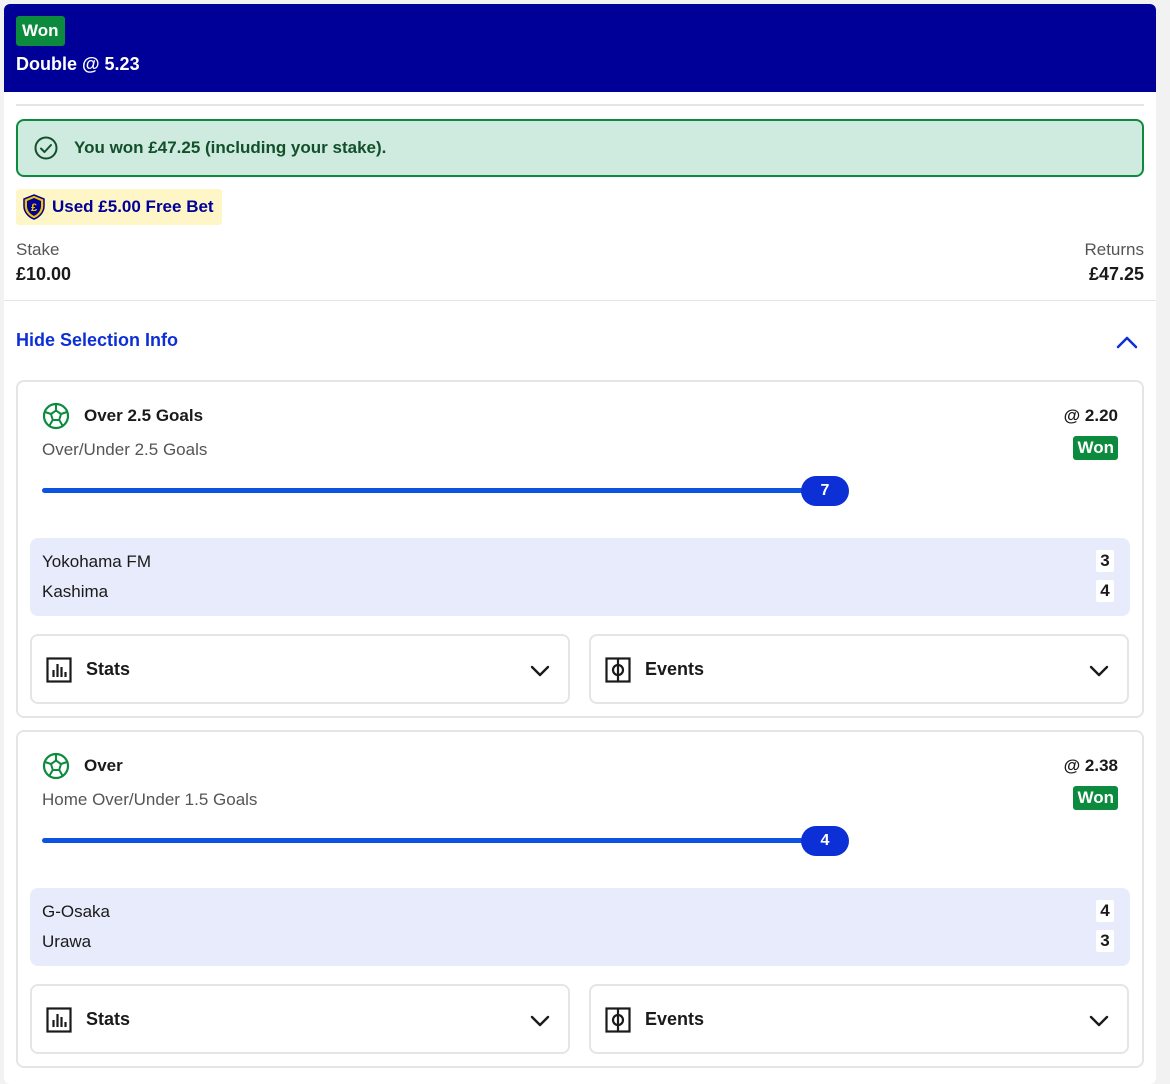  What do you see at coordinates (1090, 415) in the screenshot?
I see `selection-odds: @ 2.20` at bounding box center [1090, 415].